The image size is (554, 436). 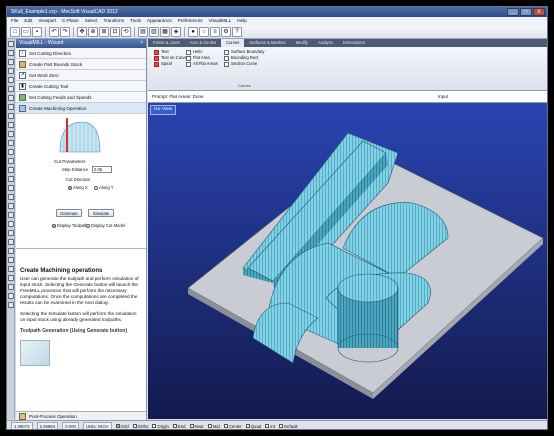 I want to click on hatch-tool-icon, so click(x=11, y=287).